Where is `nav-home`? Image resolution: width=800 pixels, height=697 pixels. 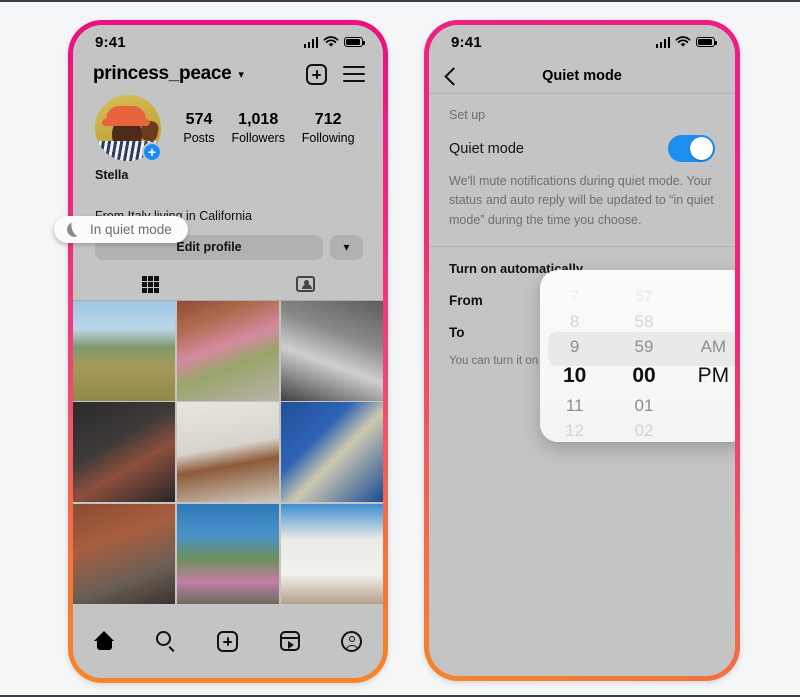
nav-home is located at coordinates (104, 640).